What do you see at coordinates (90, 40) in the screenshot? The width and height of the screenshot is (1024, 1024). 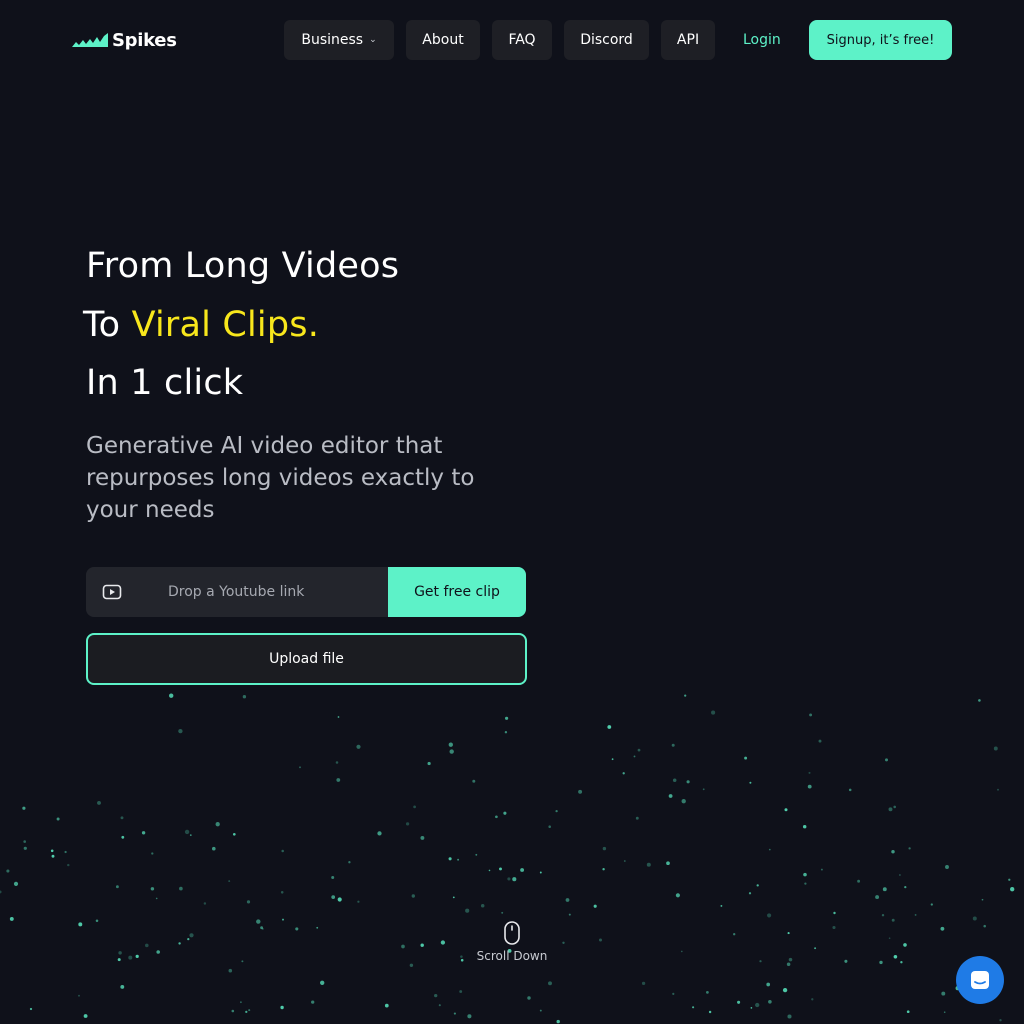 I see `logo-mark-icon` at bounding box center [90, 40].